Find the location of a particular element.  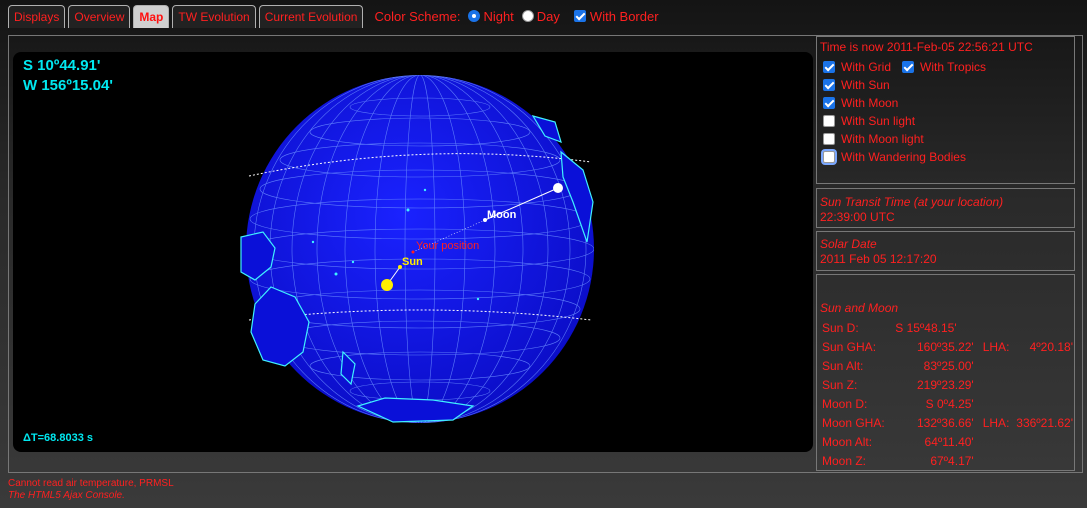

moon-d-value: S 0º4.25' is located at coordinates (949, 403).